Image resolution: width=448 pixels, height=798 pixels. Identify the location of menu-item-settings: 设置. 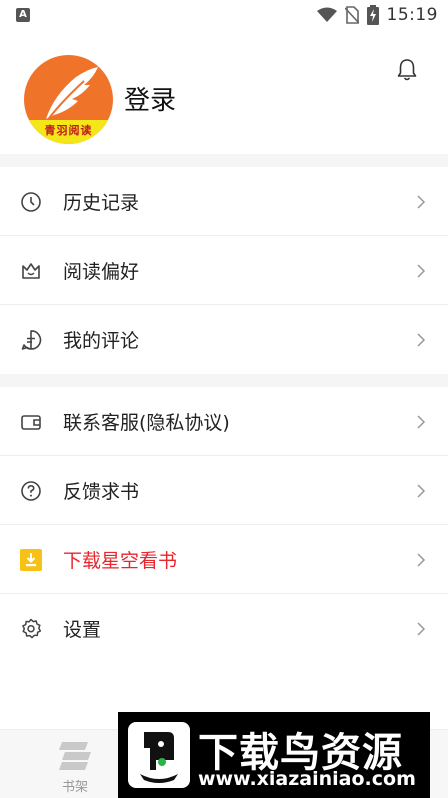
(224, 628).